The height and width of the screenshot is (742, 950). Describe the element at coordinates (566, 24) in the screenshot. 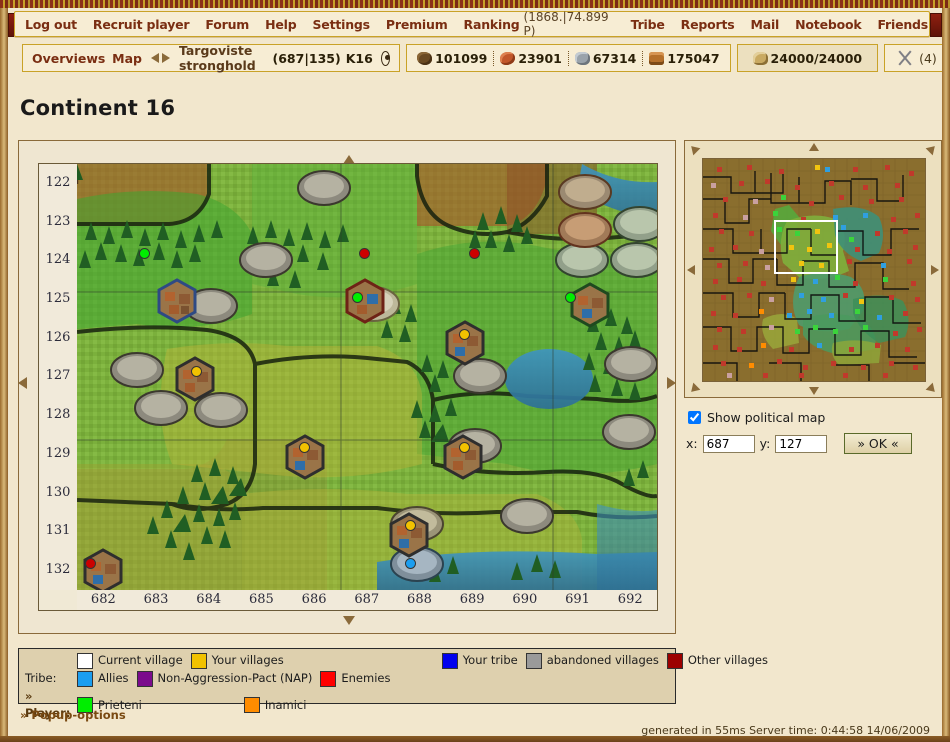

I see `ranking-detail: (1868.|74.899 P)` at that location.